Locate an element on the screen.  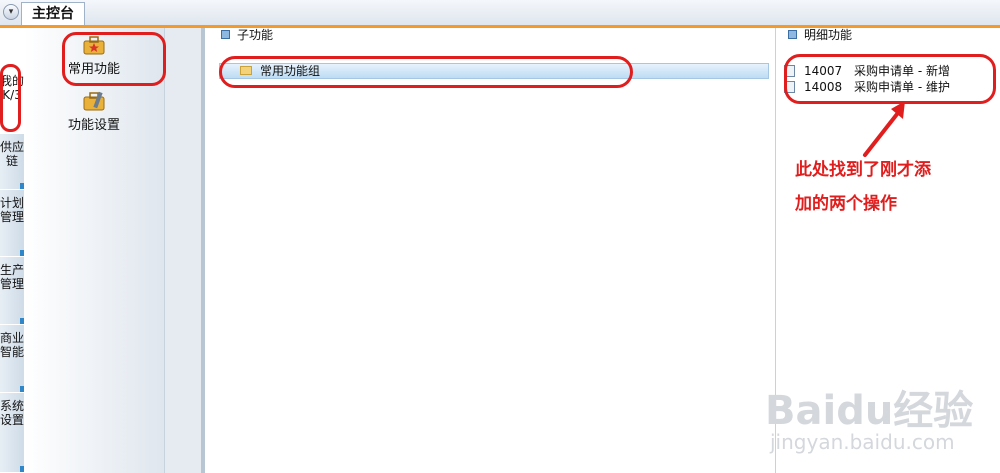
nav-item-function-settings: 功能设置 is located at coordinates (94, 111).